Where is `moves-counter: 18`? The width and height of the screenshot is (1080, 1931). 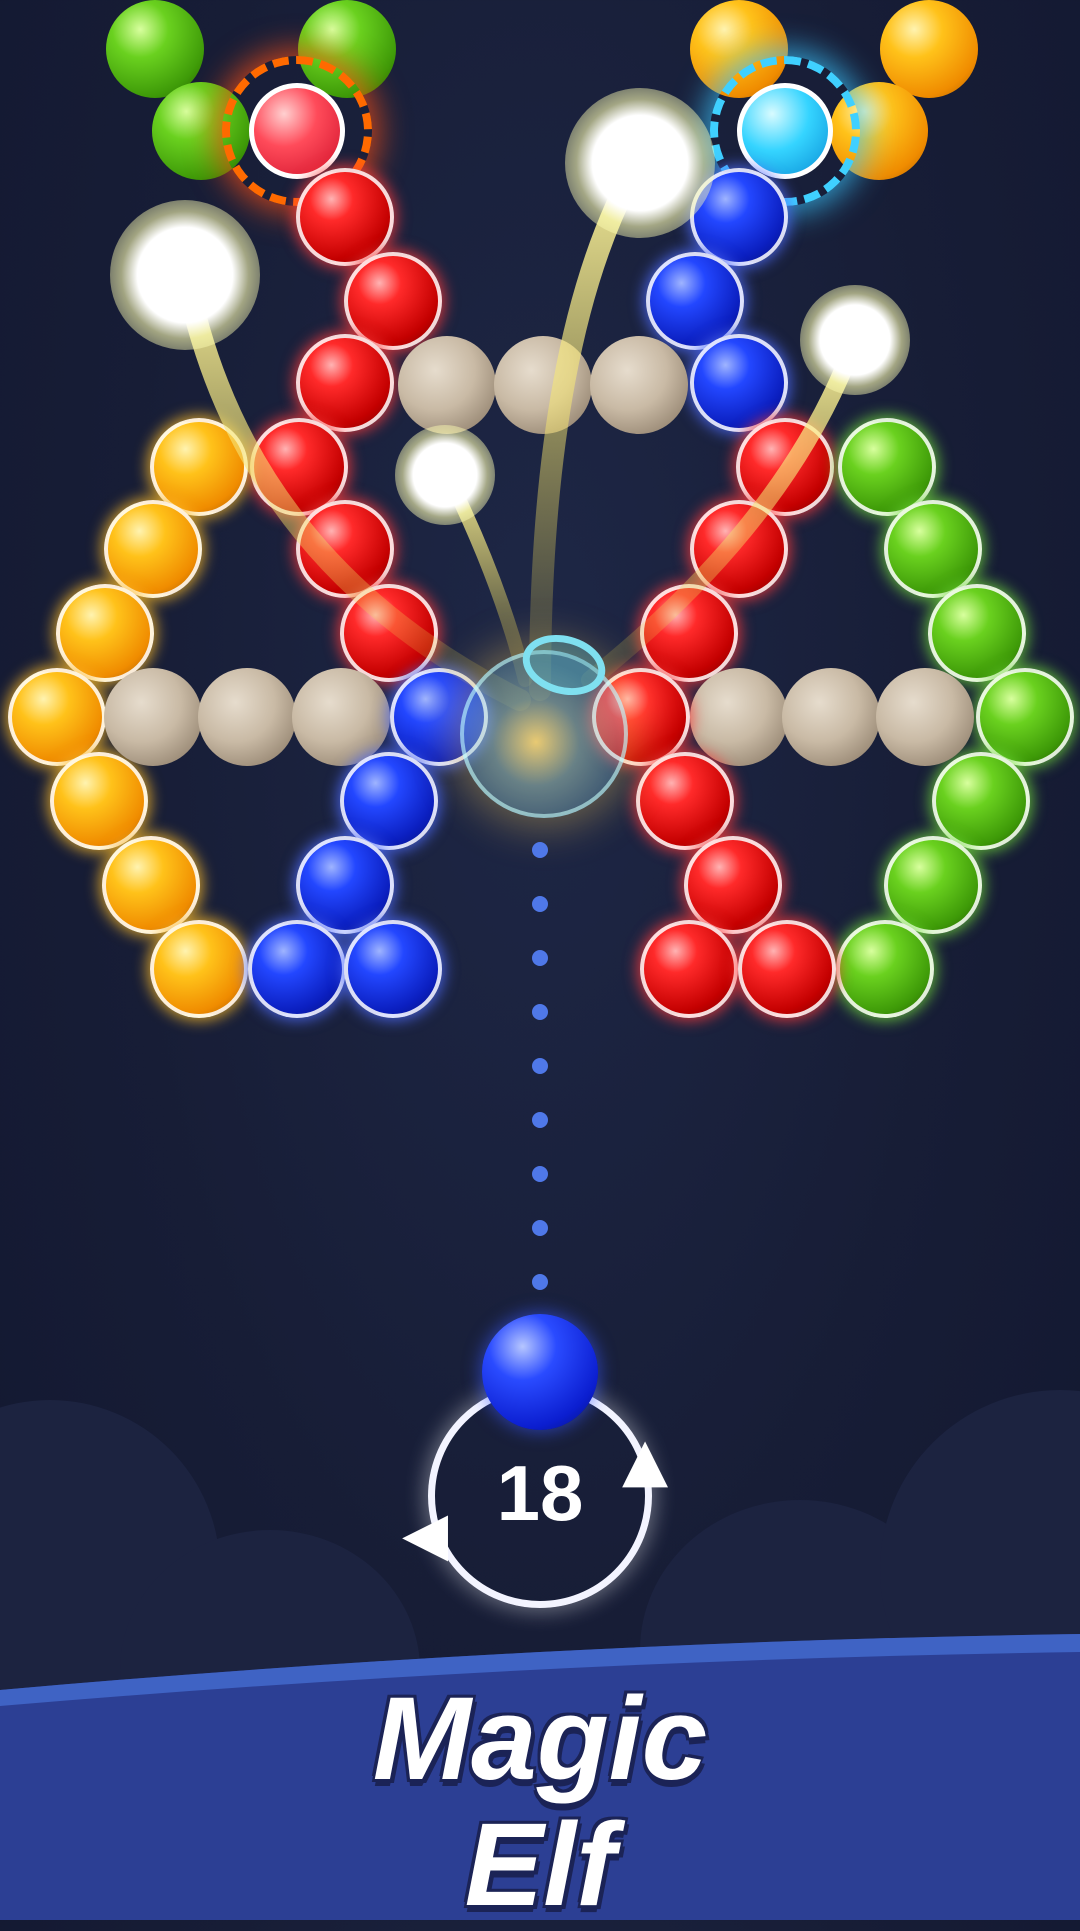
moves-counter: 18 is located at coordinates (540, 1493).